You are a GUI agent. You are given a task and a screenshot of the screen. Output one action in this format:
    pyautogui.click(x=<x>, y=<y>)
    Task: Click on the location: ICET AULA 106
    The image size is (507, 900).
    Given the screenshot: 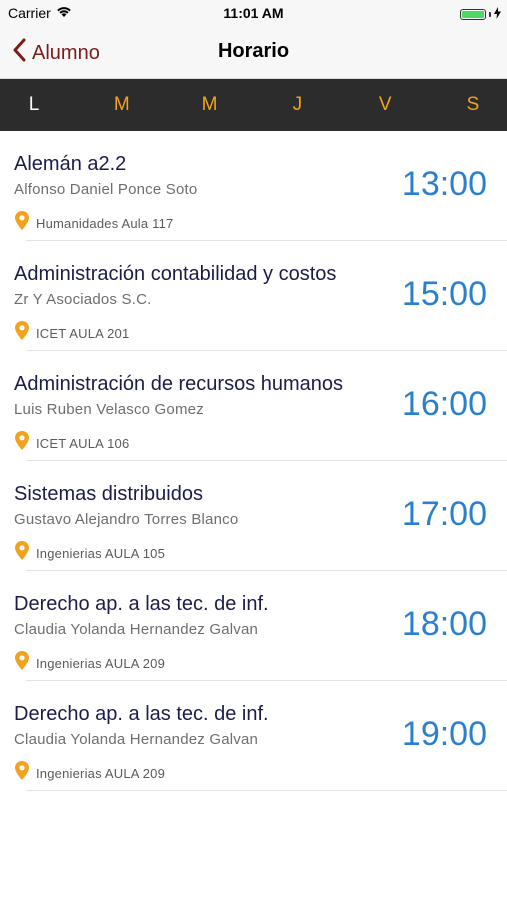 What is the action you would take?
    pyautogui.click(x=72, y=443)
    